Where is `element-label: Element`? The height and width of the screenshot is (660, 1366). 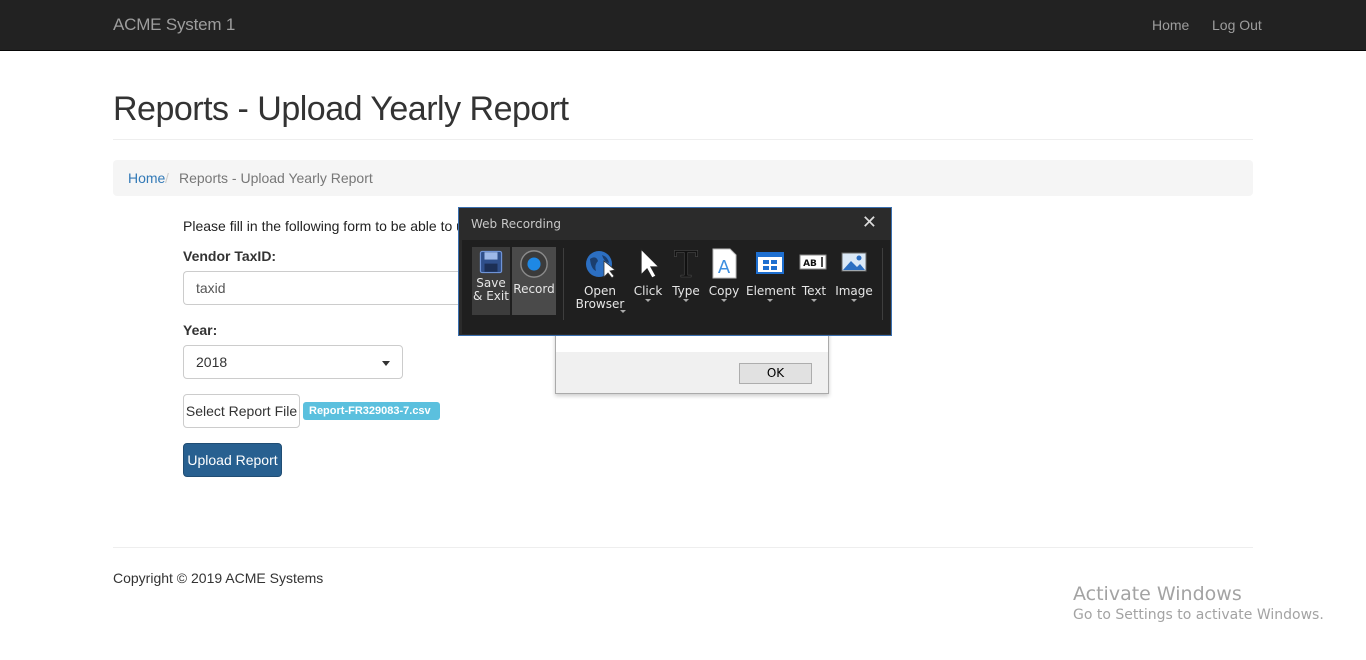 element-label: Element is located at coordinates (771, 291).